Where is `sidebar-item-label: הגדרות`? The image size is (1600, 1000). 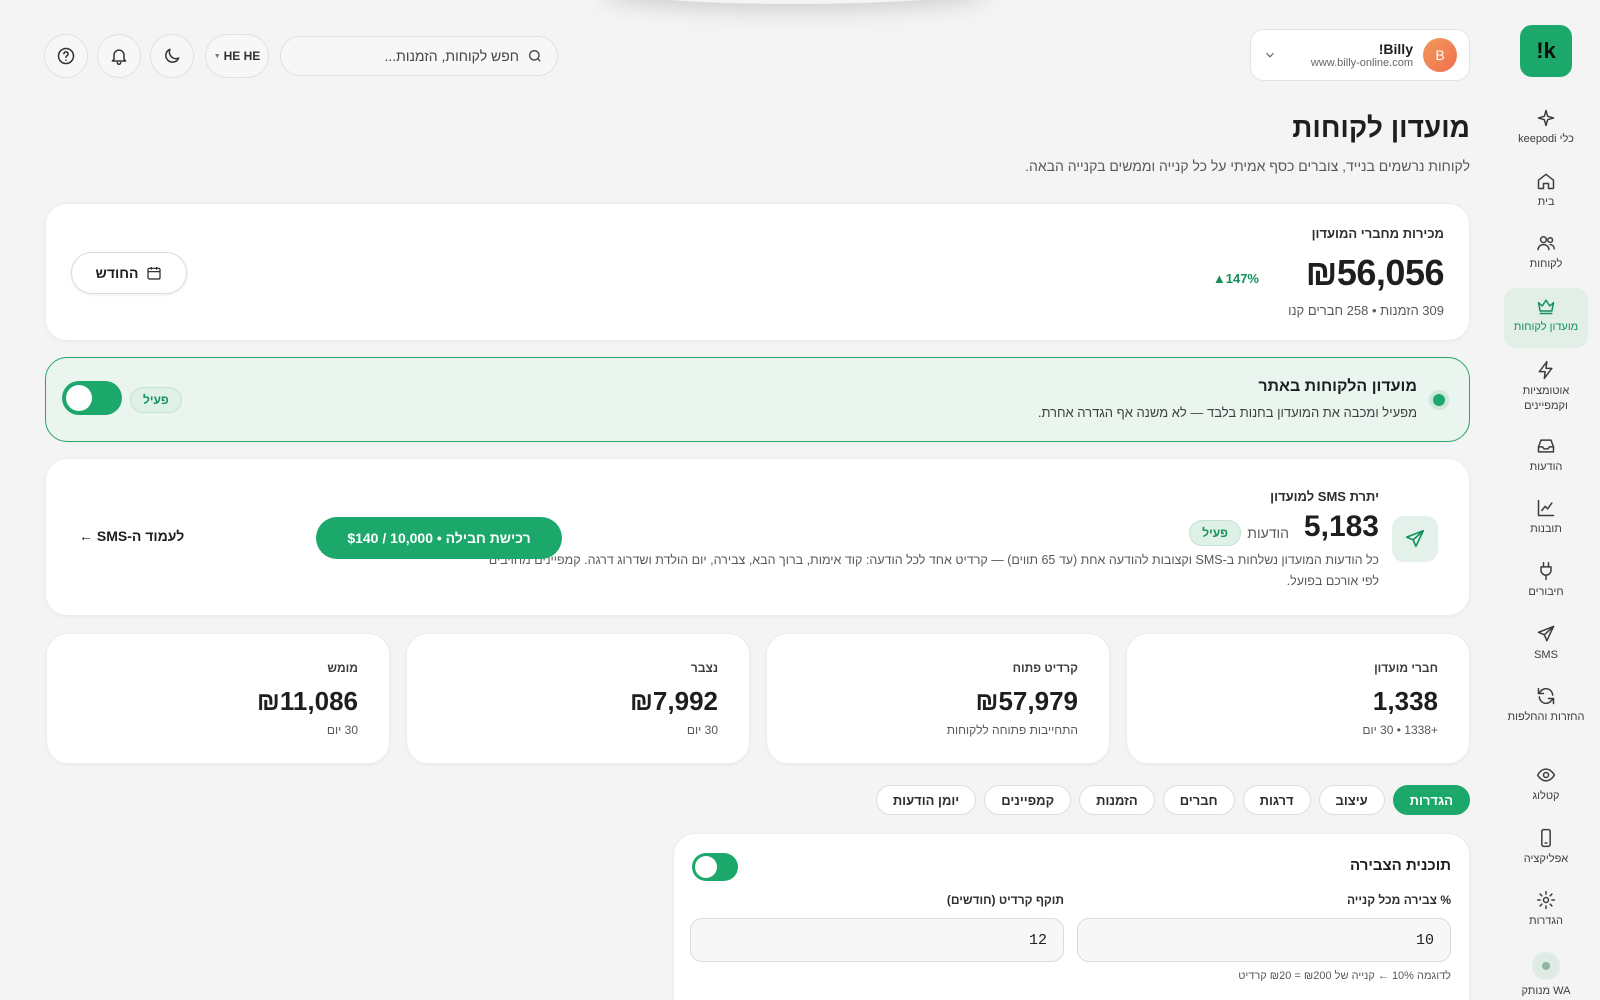
sidebar-item-label: הגדרות is located at coordinates (1546, 921).